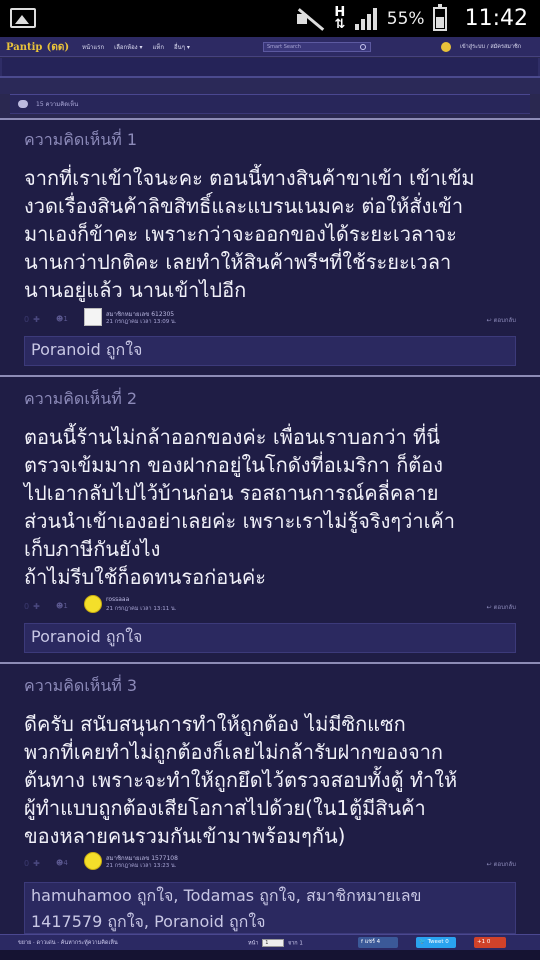  What do you see at coordinates (270, 104) in the screenshot?
I see `comment-count-bar: 15 ความคิดเห็น` at bounding box center [270, 104].